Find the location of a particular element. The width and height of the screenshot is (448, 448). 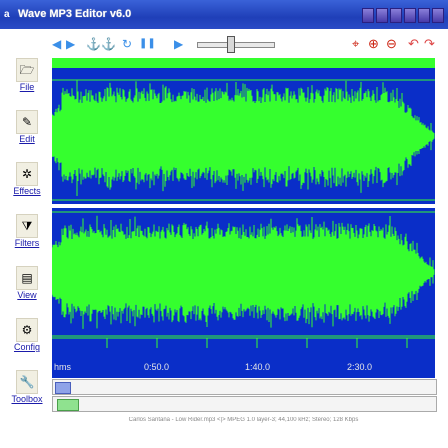

sidebar-item-label: View is located at coordinates (27, 295).